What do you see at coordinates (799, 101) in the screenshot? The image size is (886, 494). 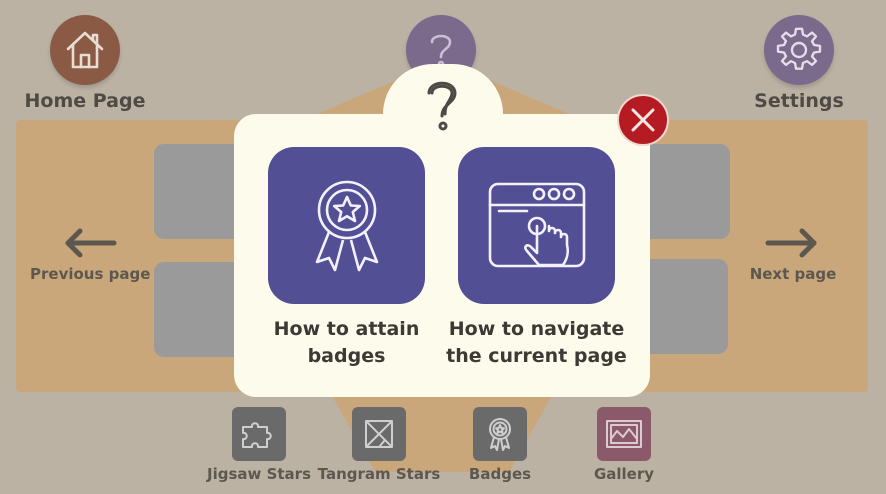 I see `settings-label: Settings` at bounding box center [799, 101].